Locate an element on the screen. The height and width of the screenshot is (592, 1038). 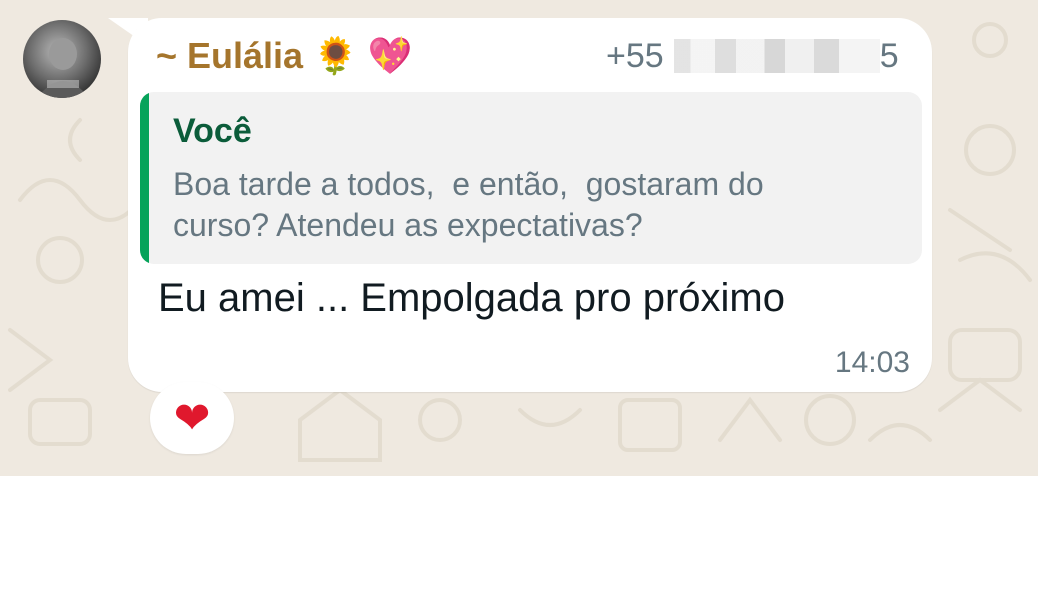
sender-phone: +55 5 is located at coordinates (752, 56).